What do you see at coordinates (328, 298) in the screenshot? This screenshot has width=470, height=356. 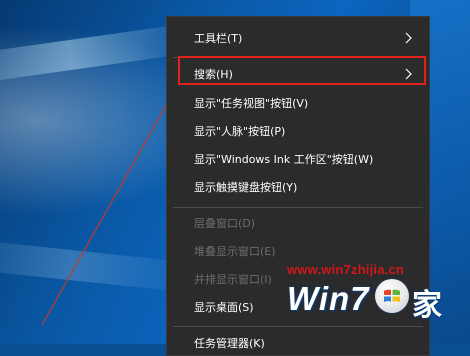 I see `watermark-logo-text: Win7` at bounding box center [328, 298].